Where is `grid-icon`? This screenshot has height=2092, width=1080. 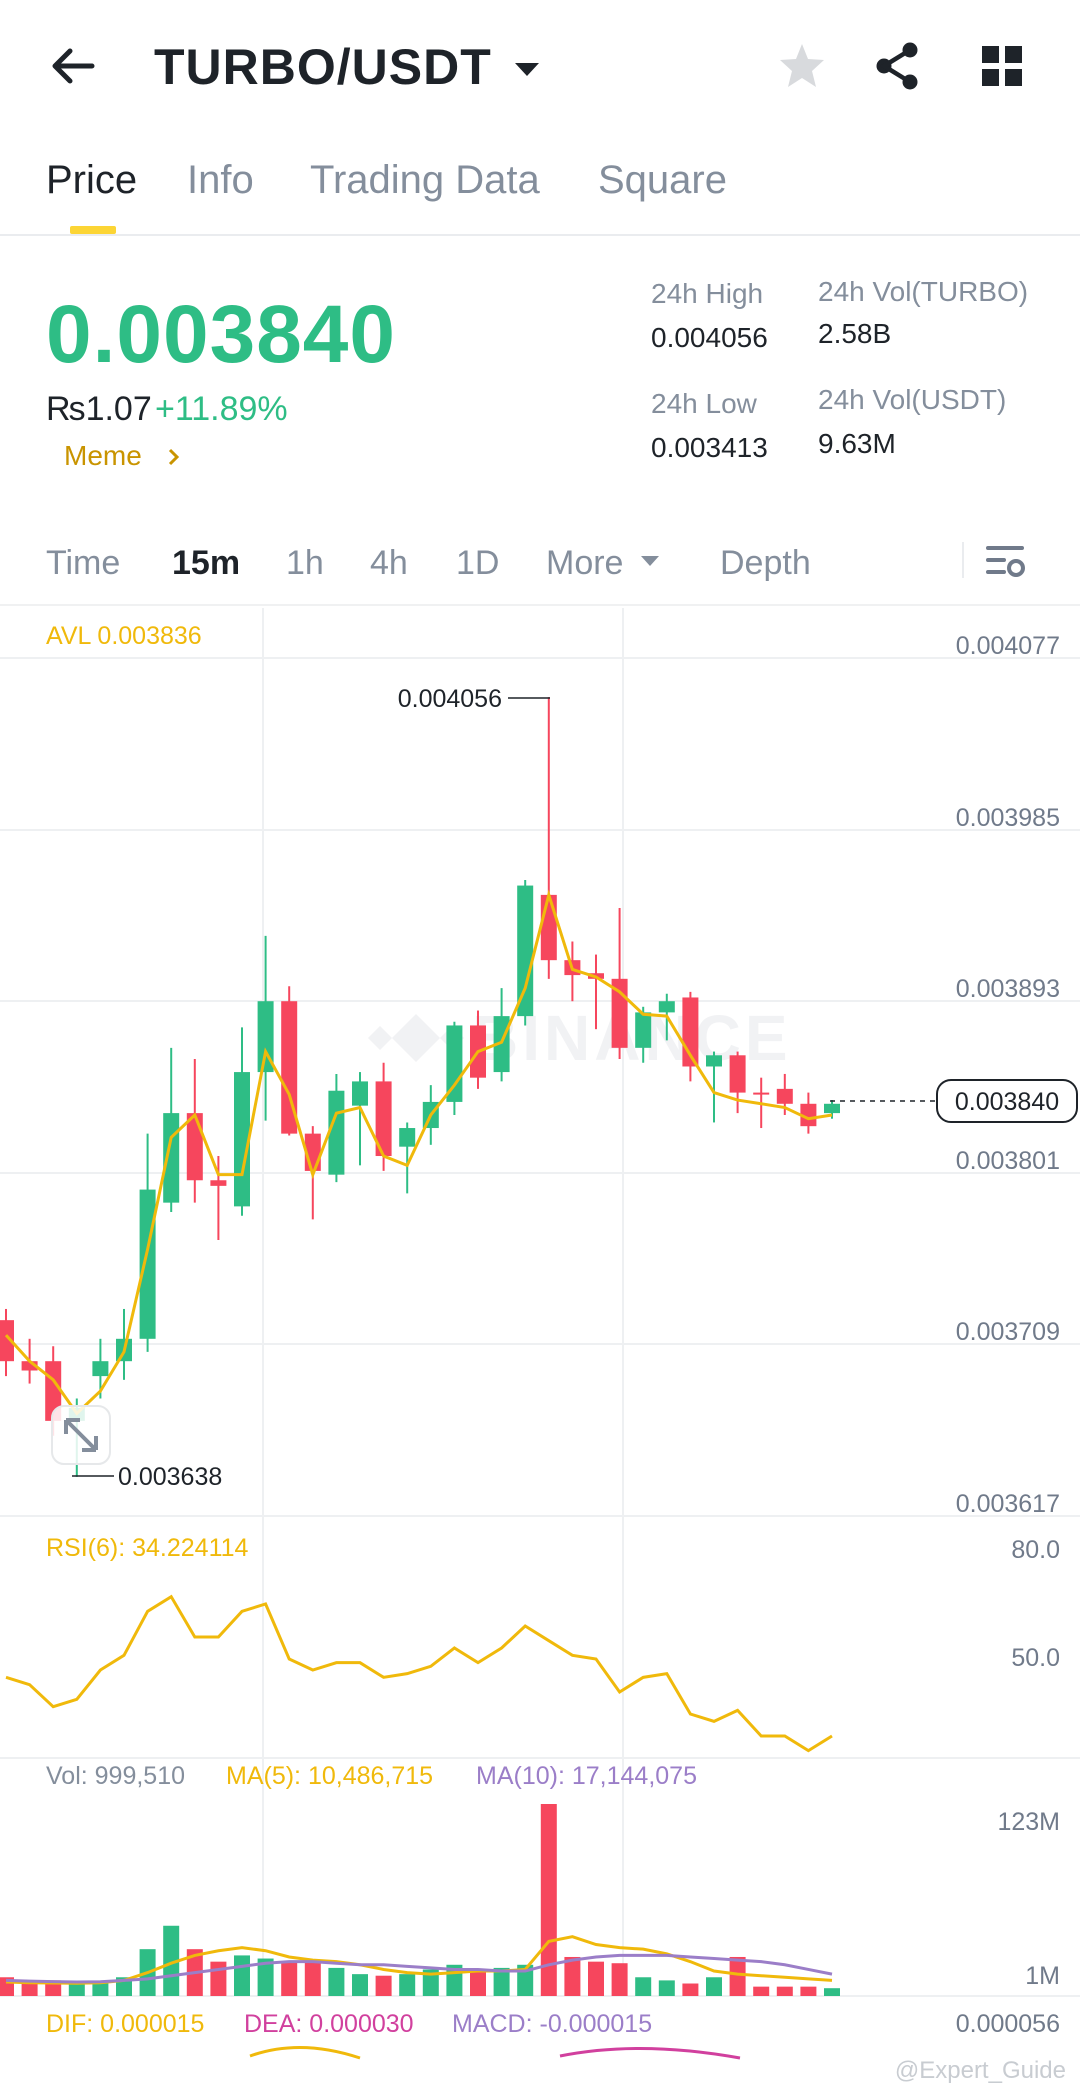
grid-icon is located at coordinates (1002, 66).